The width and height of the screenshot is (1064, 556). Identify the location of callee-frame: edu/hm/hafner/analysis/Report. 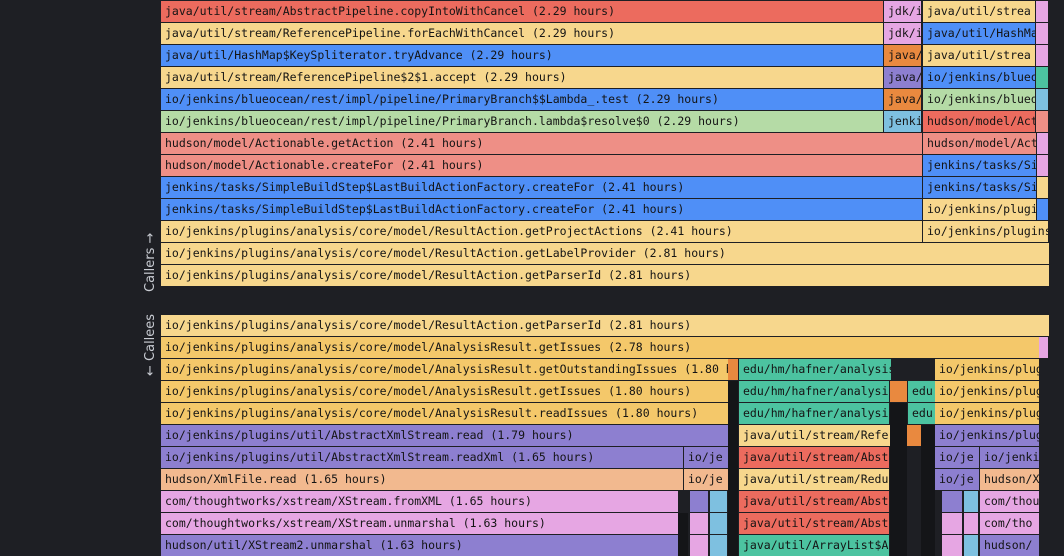
(815, 369).